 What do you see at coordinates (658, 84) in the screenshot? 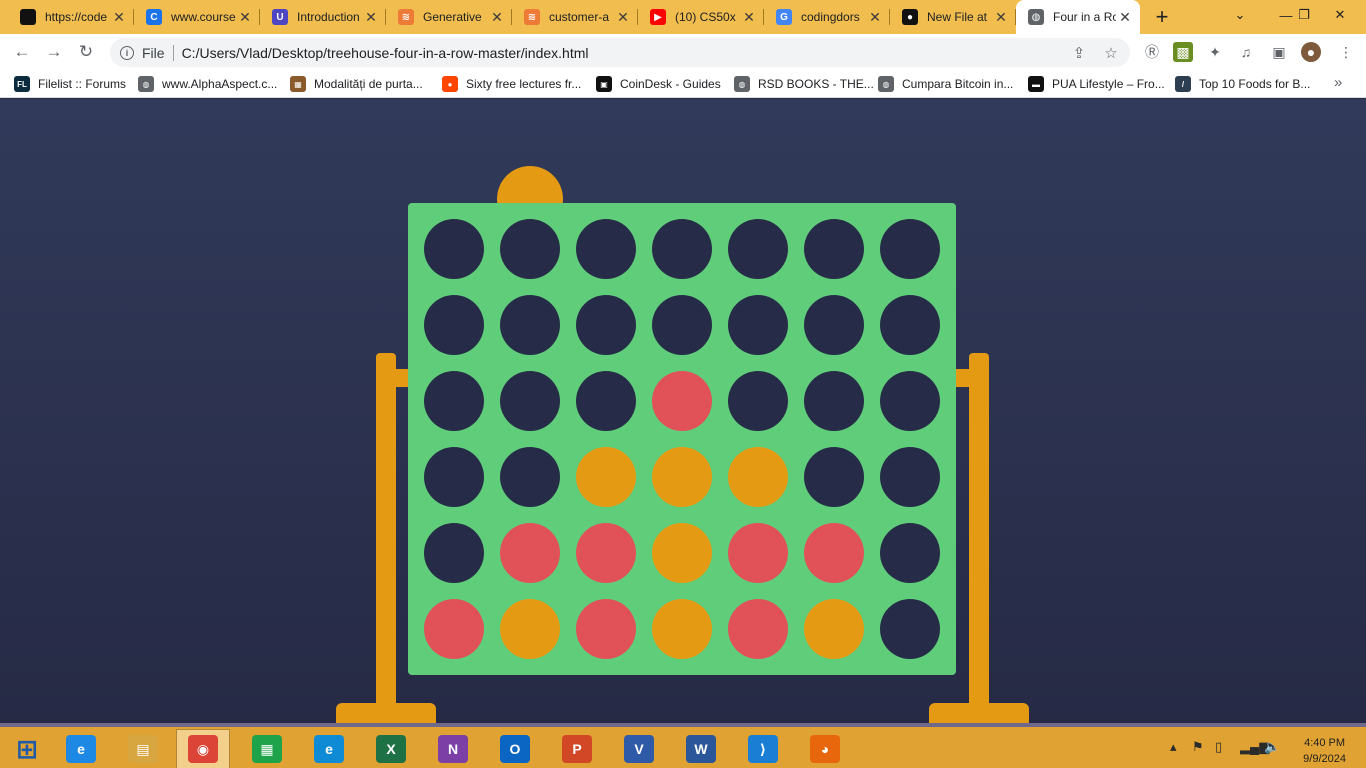
I see `bookmark-item: ▣ CoinDesk - Guides` at bounding box center [658, 84].